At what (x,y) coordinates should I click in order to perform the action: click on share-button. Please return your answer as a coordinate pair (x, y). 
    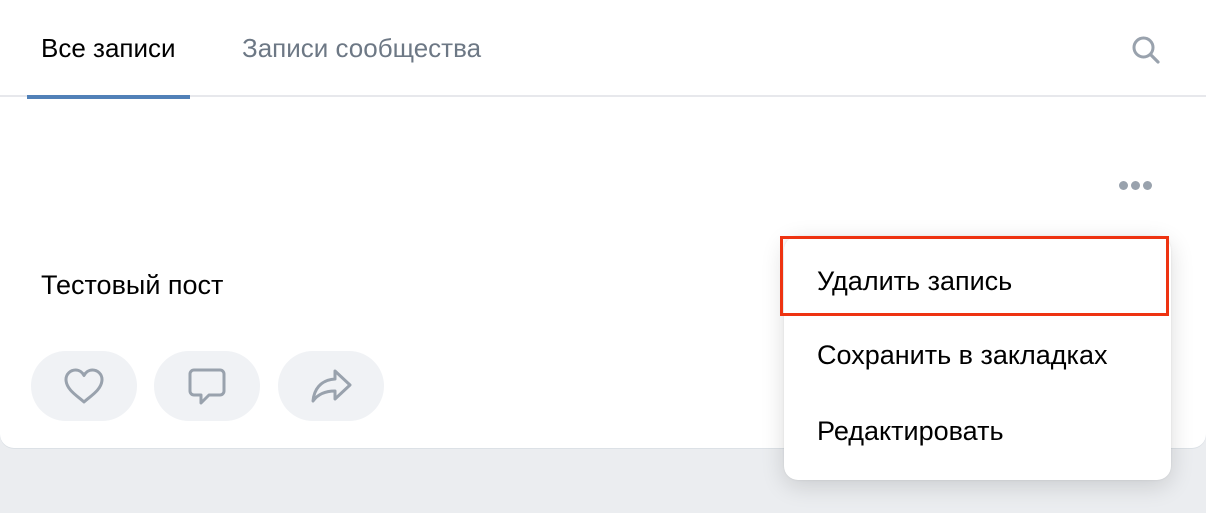
    Looking at the image, I should click on (331, 386).